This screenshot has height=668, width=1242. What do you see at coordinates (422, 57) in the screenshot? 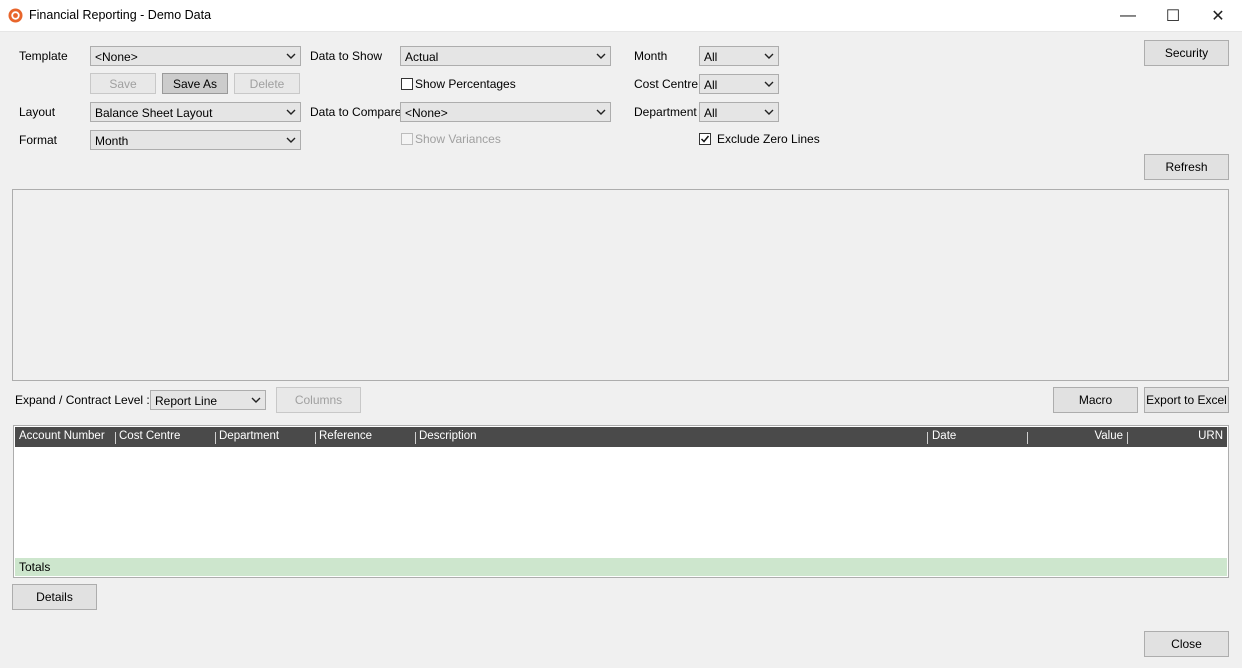
I see `data-to-show-value: Actual` at bounding box center [422, 57].